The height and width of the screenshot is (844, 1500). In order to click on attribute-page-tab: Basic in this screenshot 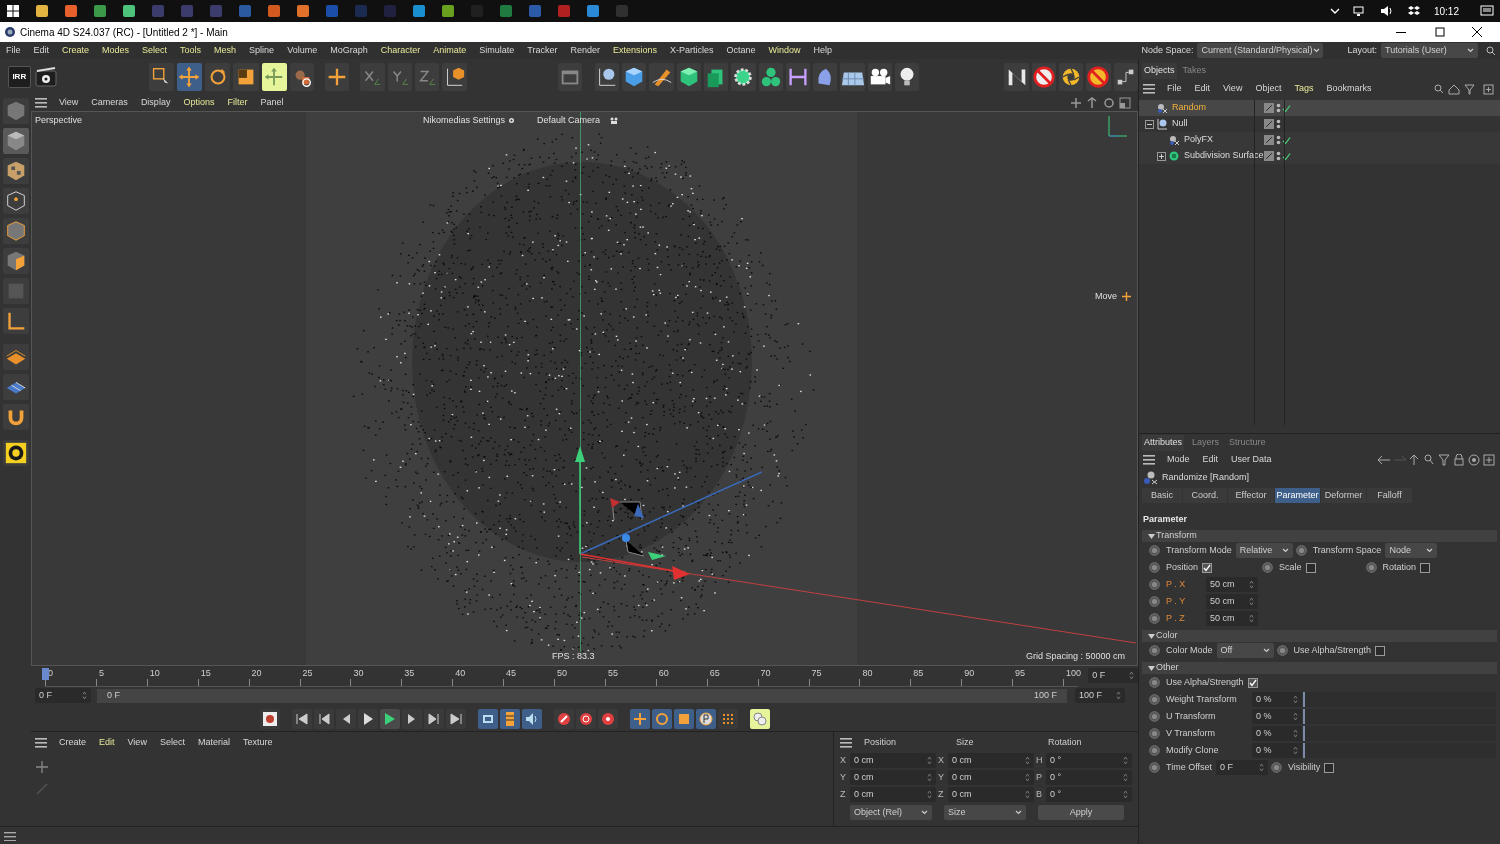, I will do `click(1162, 495)`.